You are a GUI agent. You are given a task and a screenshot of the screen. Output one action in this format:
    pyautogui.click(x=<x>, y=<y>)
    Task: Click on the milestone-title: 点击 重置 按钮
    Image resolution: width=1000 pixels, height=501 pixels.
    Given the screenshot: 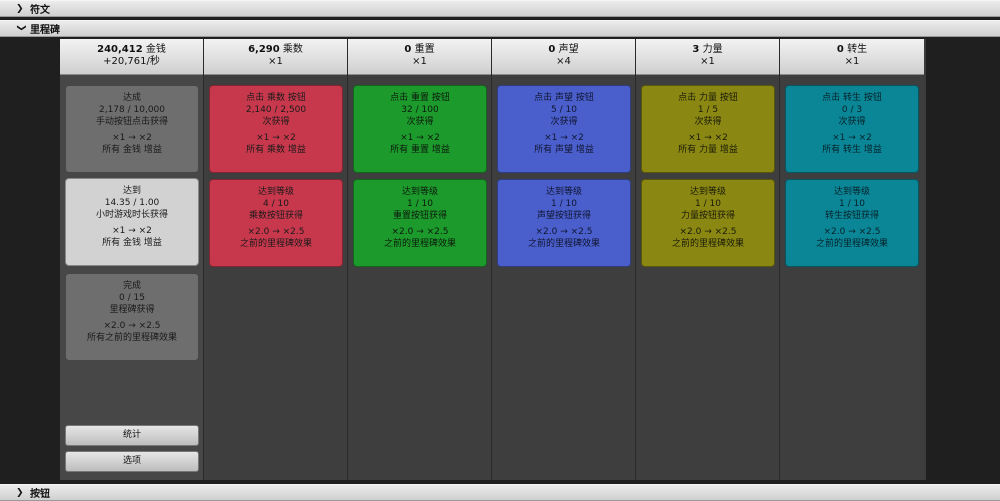 What is the action you would take?
    pyautogui.click(x=420, y=98)
    